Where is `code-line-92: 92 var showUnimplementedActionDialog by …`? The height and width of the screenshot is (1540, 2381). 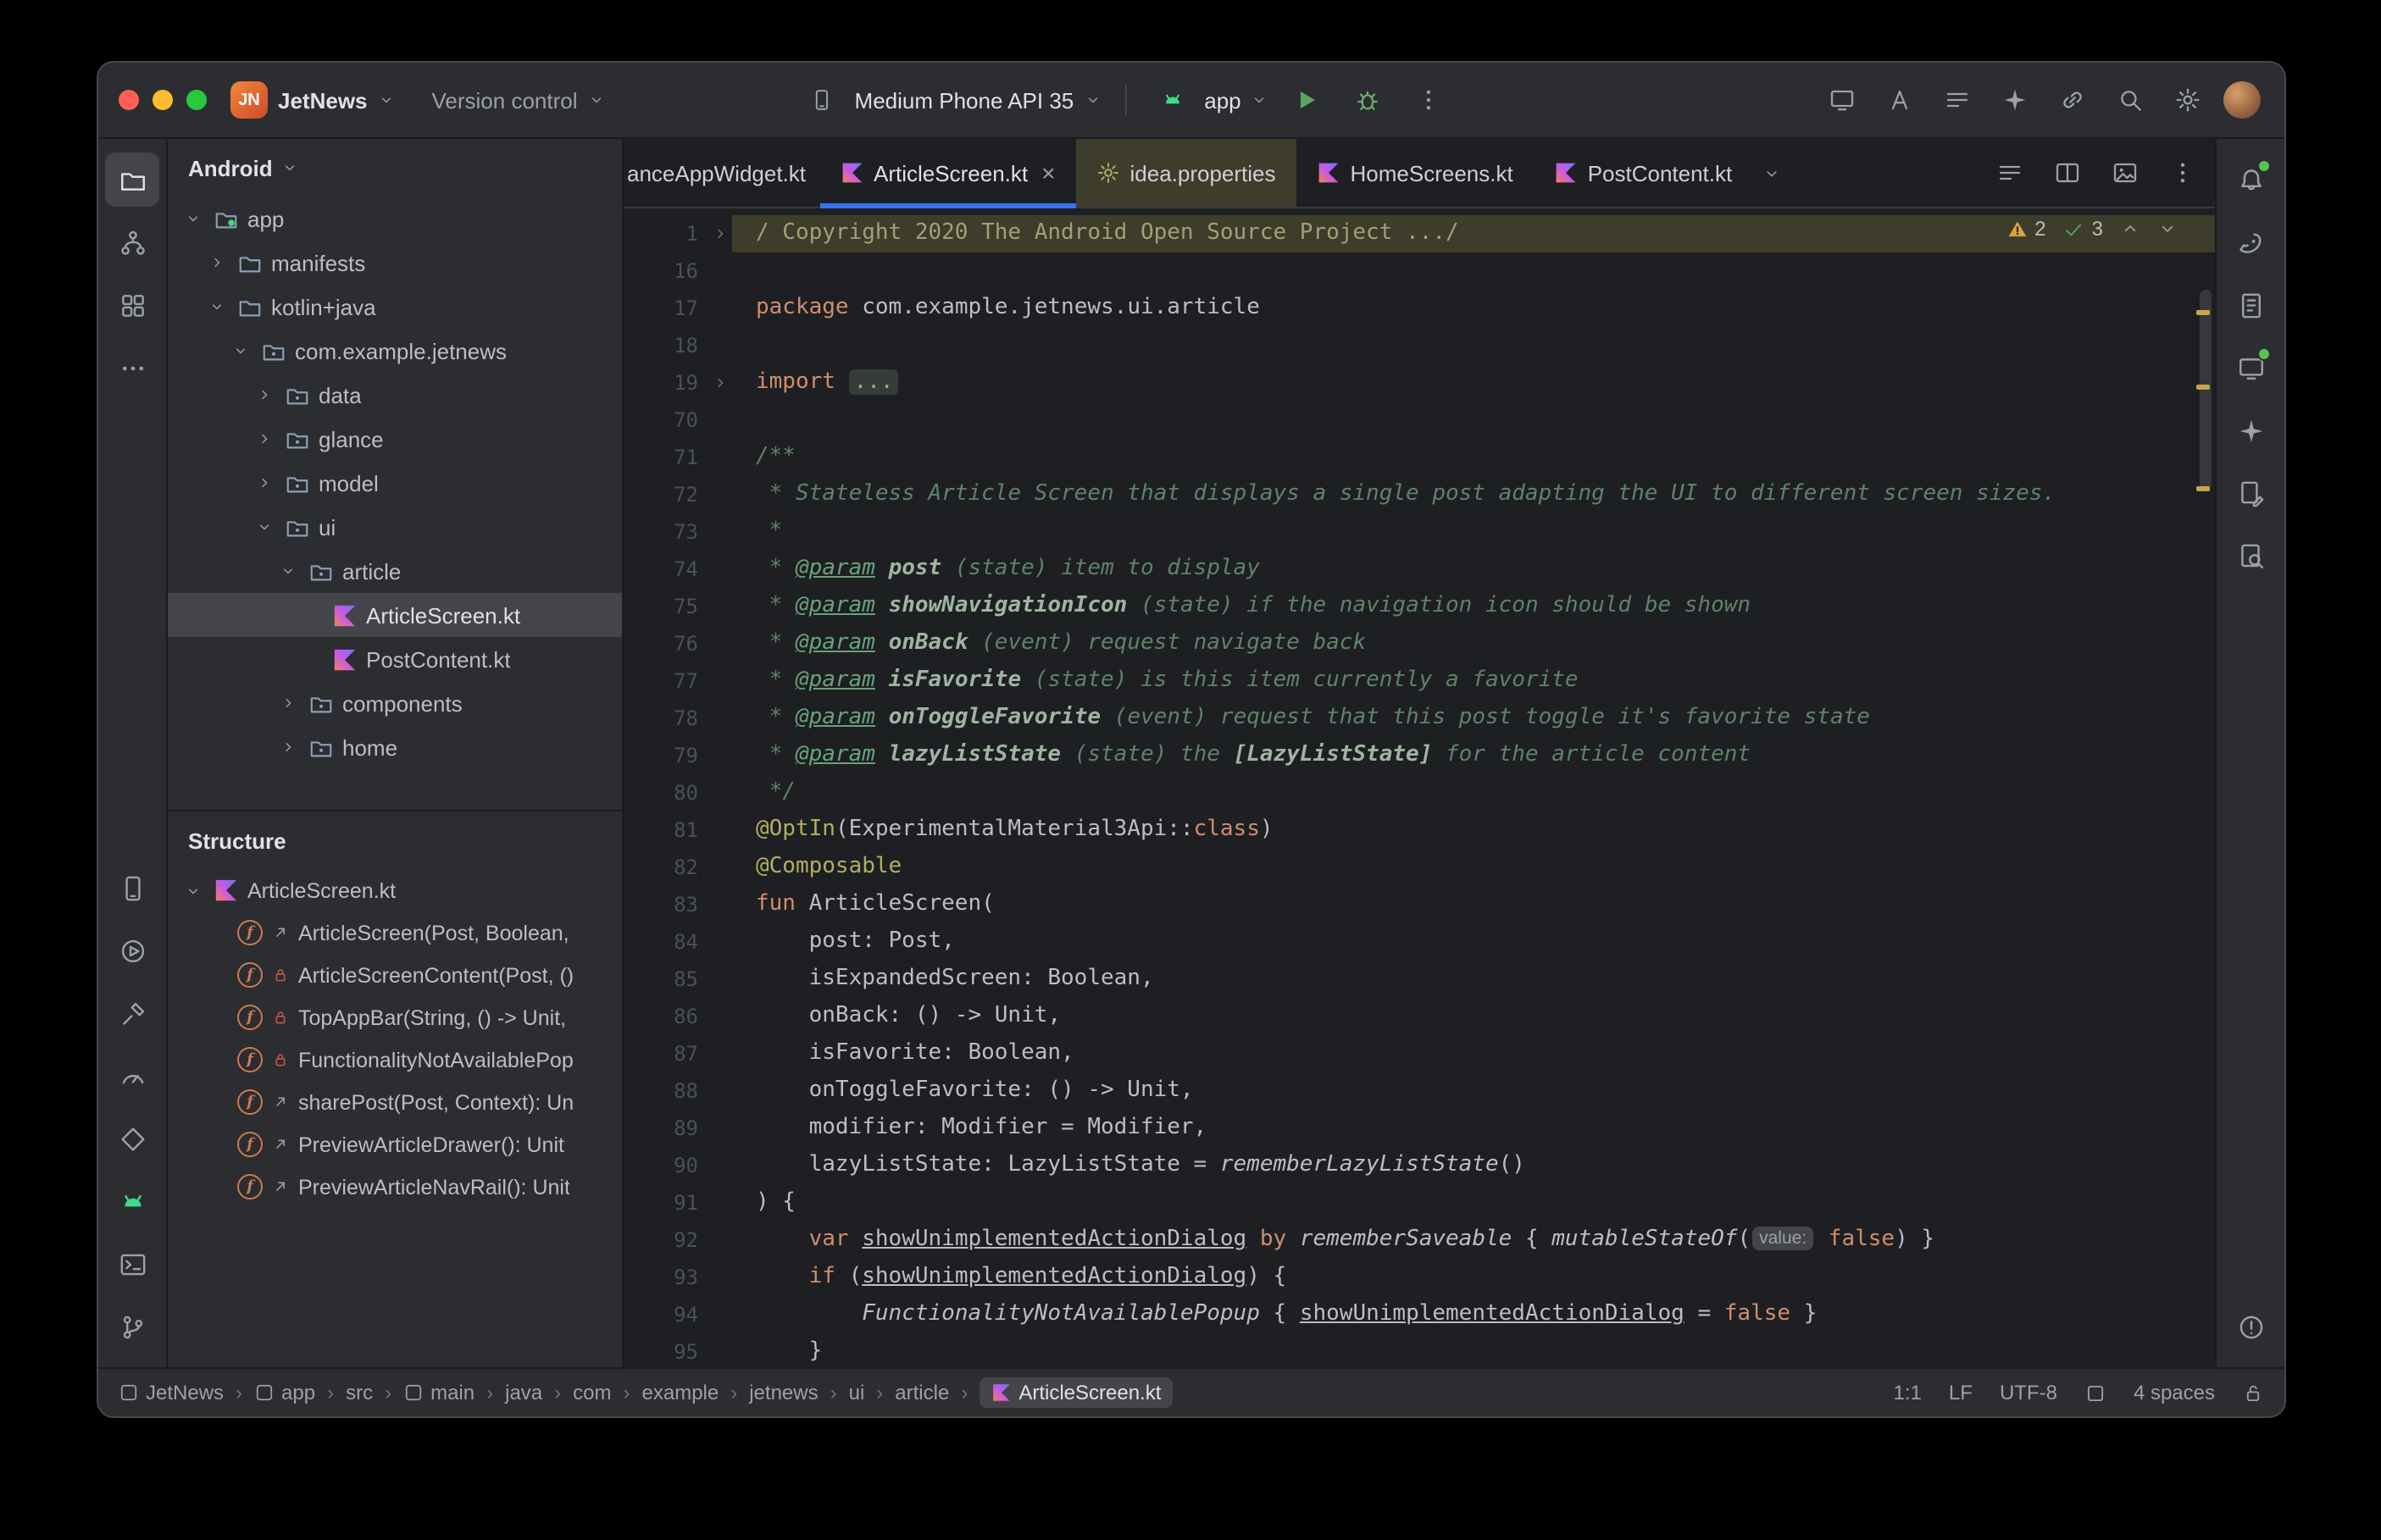 code-line-92: 92 var showUnimplementedActionDialog by … is located at coordinates (1420, 1240).